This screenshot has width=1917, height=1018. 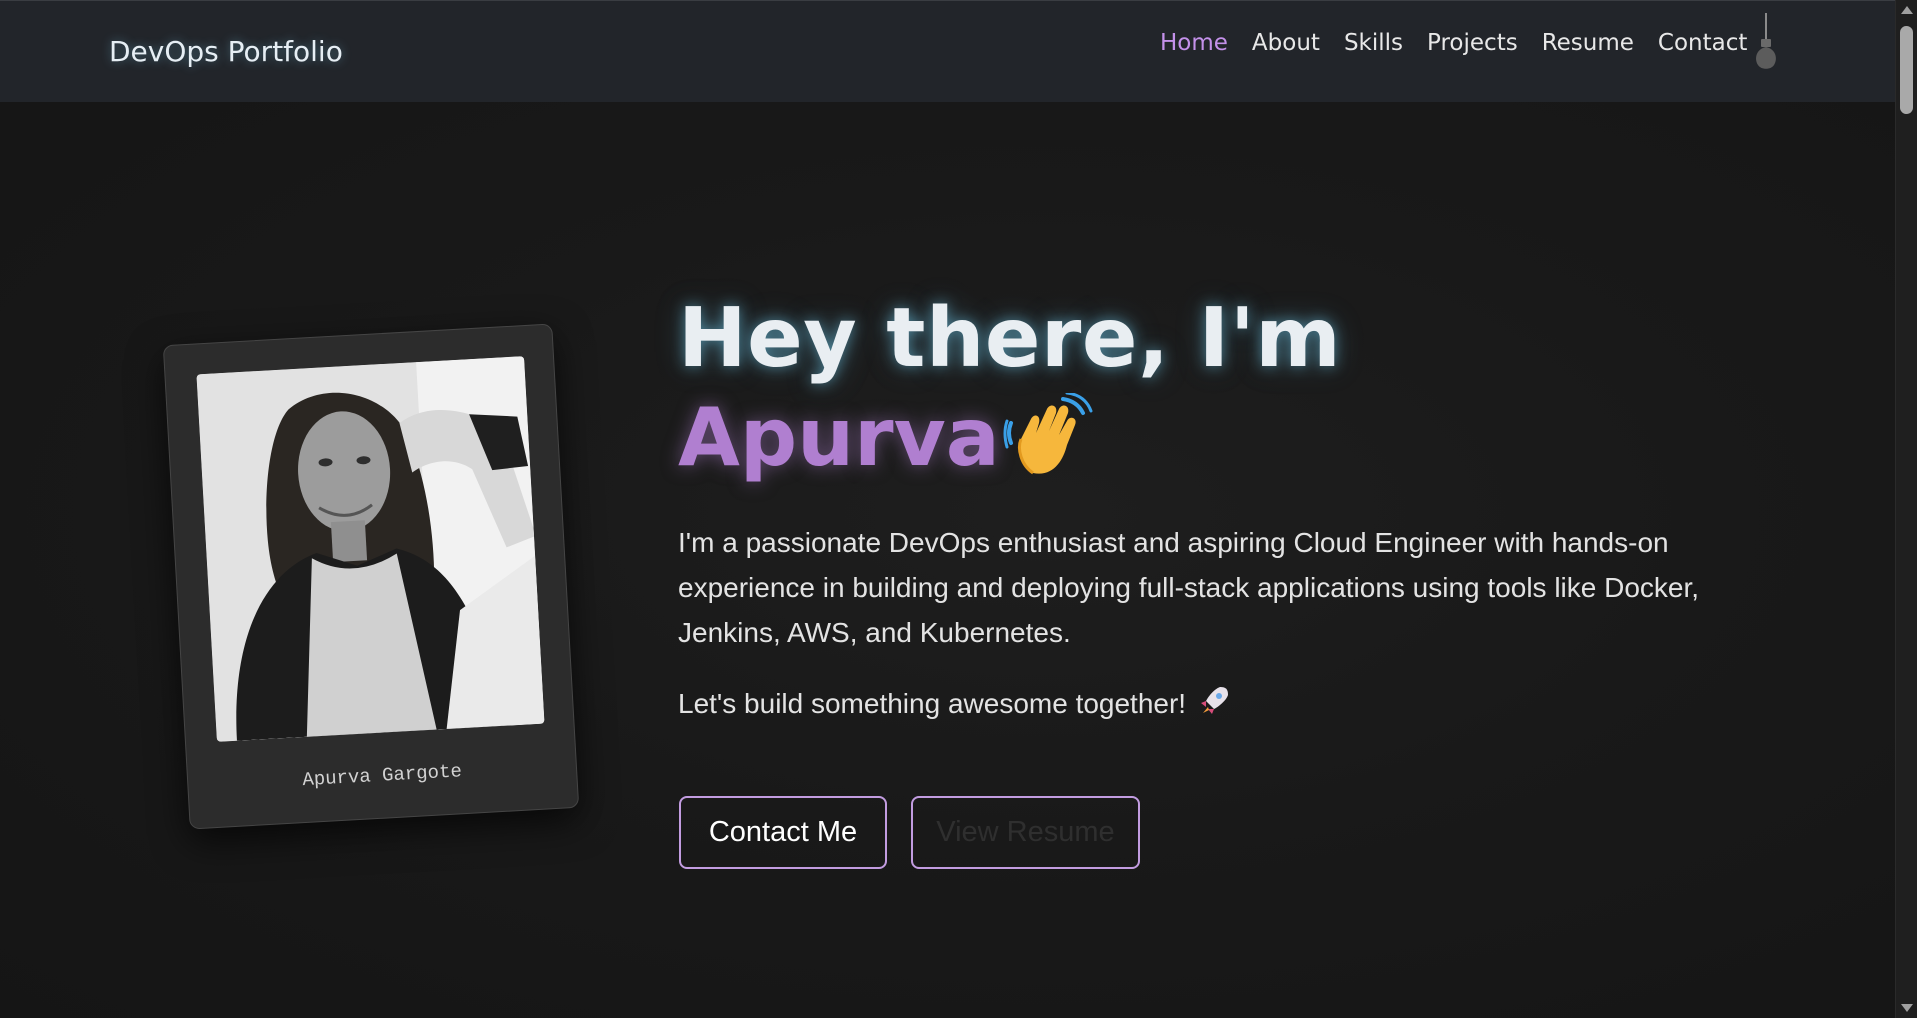 I want to click on nav-skills: Skills, so click(x=1373, y=43).